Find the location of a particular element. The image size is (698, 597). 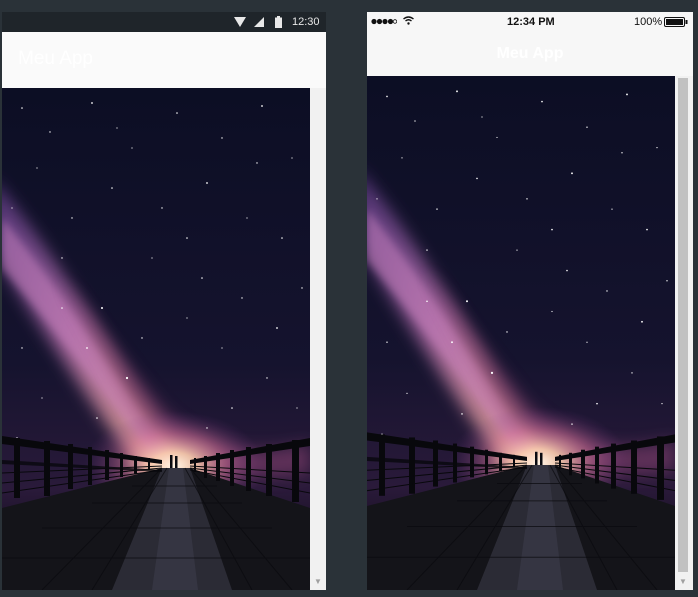

ios-clock: 12:34 PM is located at coordinates (531, 22).